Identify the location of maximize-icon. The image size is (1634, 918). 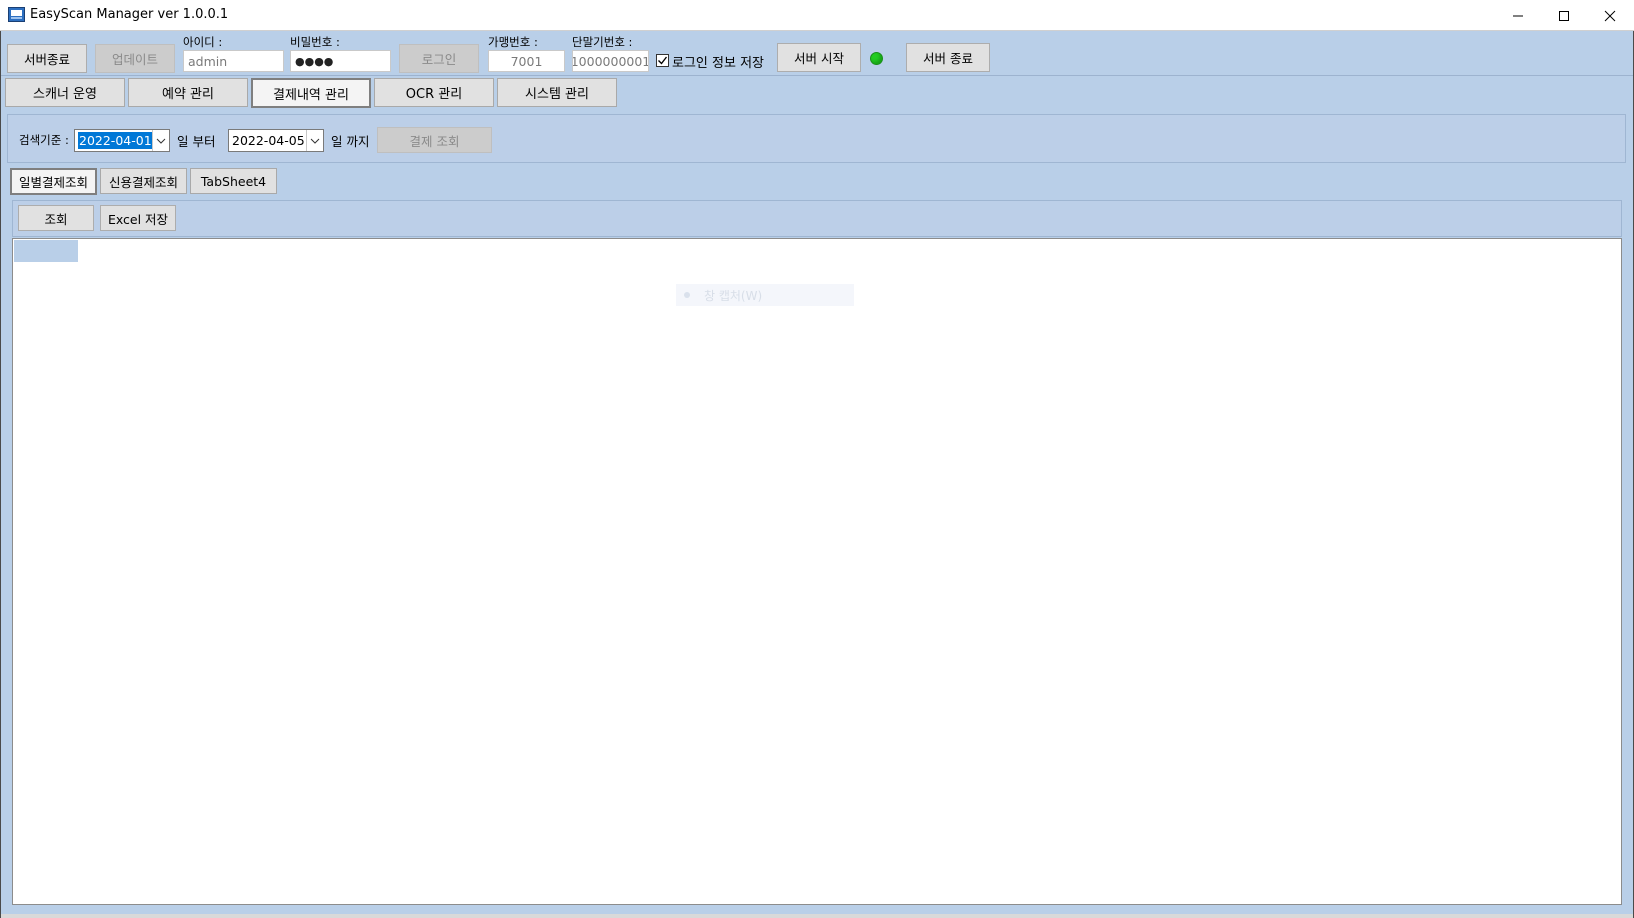
(1564, 15).